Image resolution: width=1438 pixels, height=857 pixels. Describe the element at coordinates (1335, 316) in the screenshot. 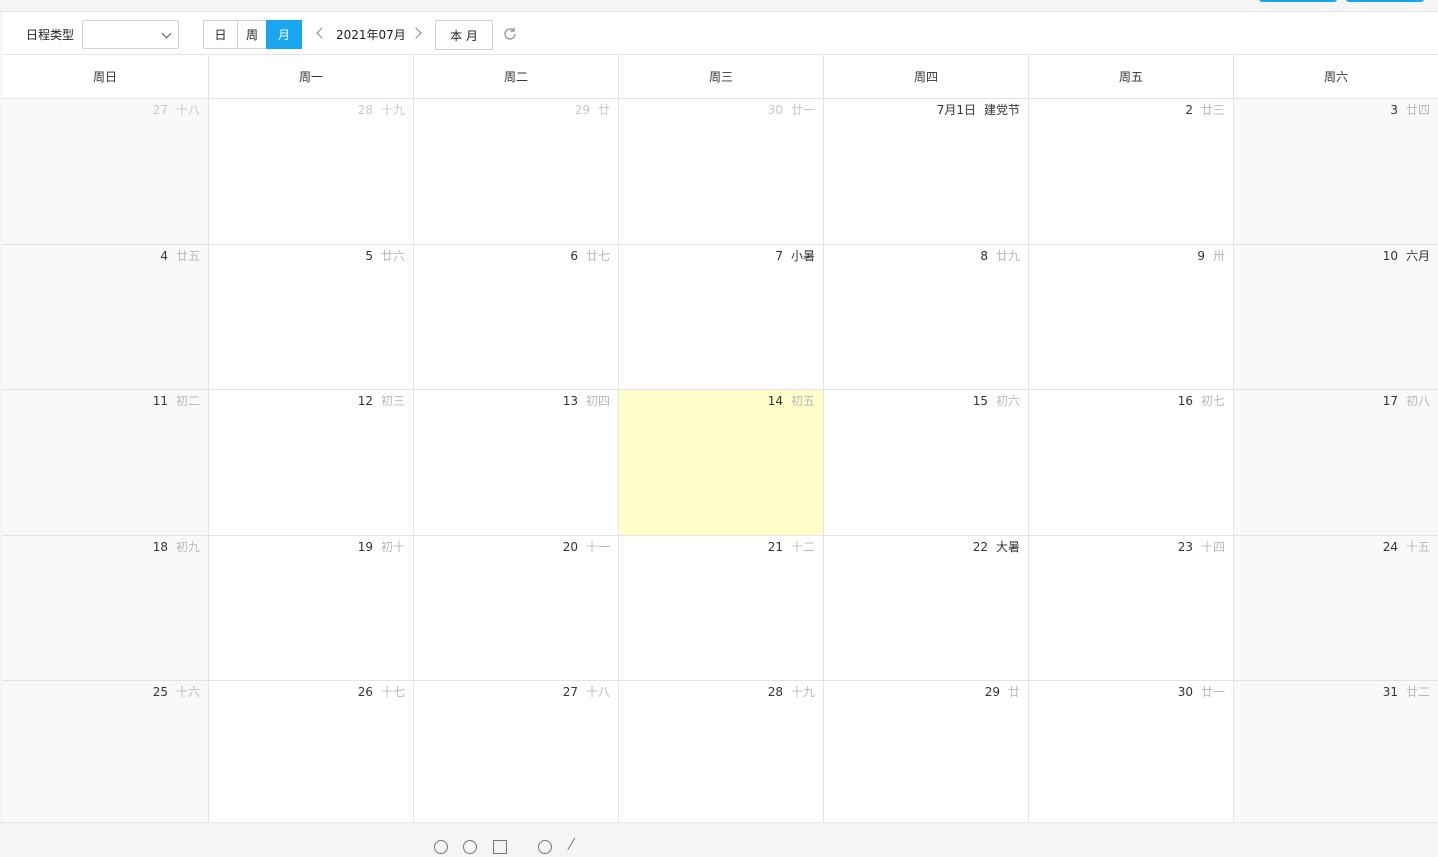

I see `day-cell: 10 六月` at that location.